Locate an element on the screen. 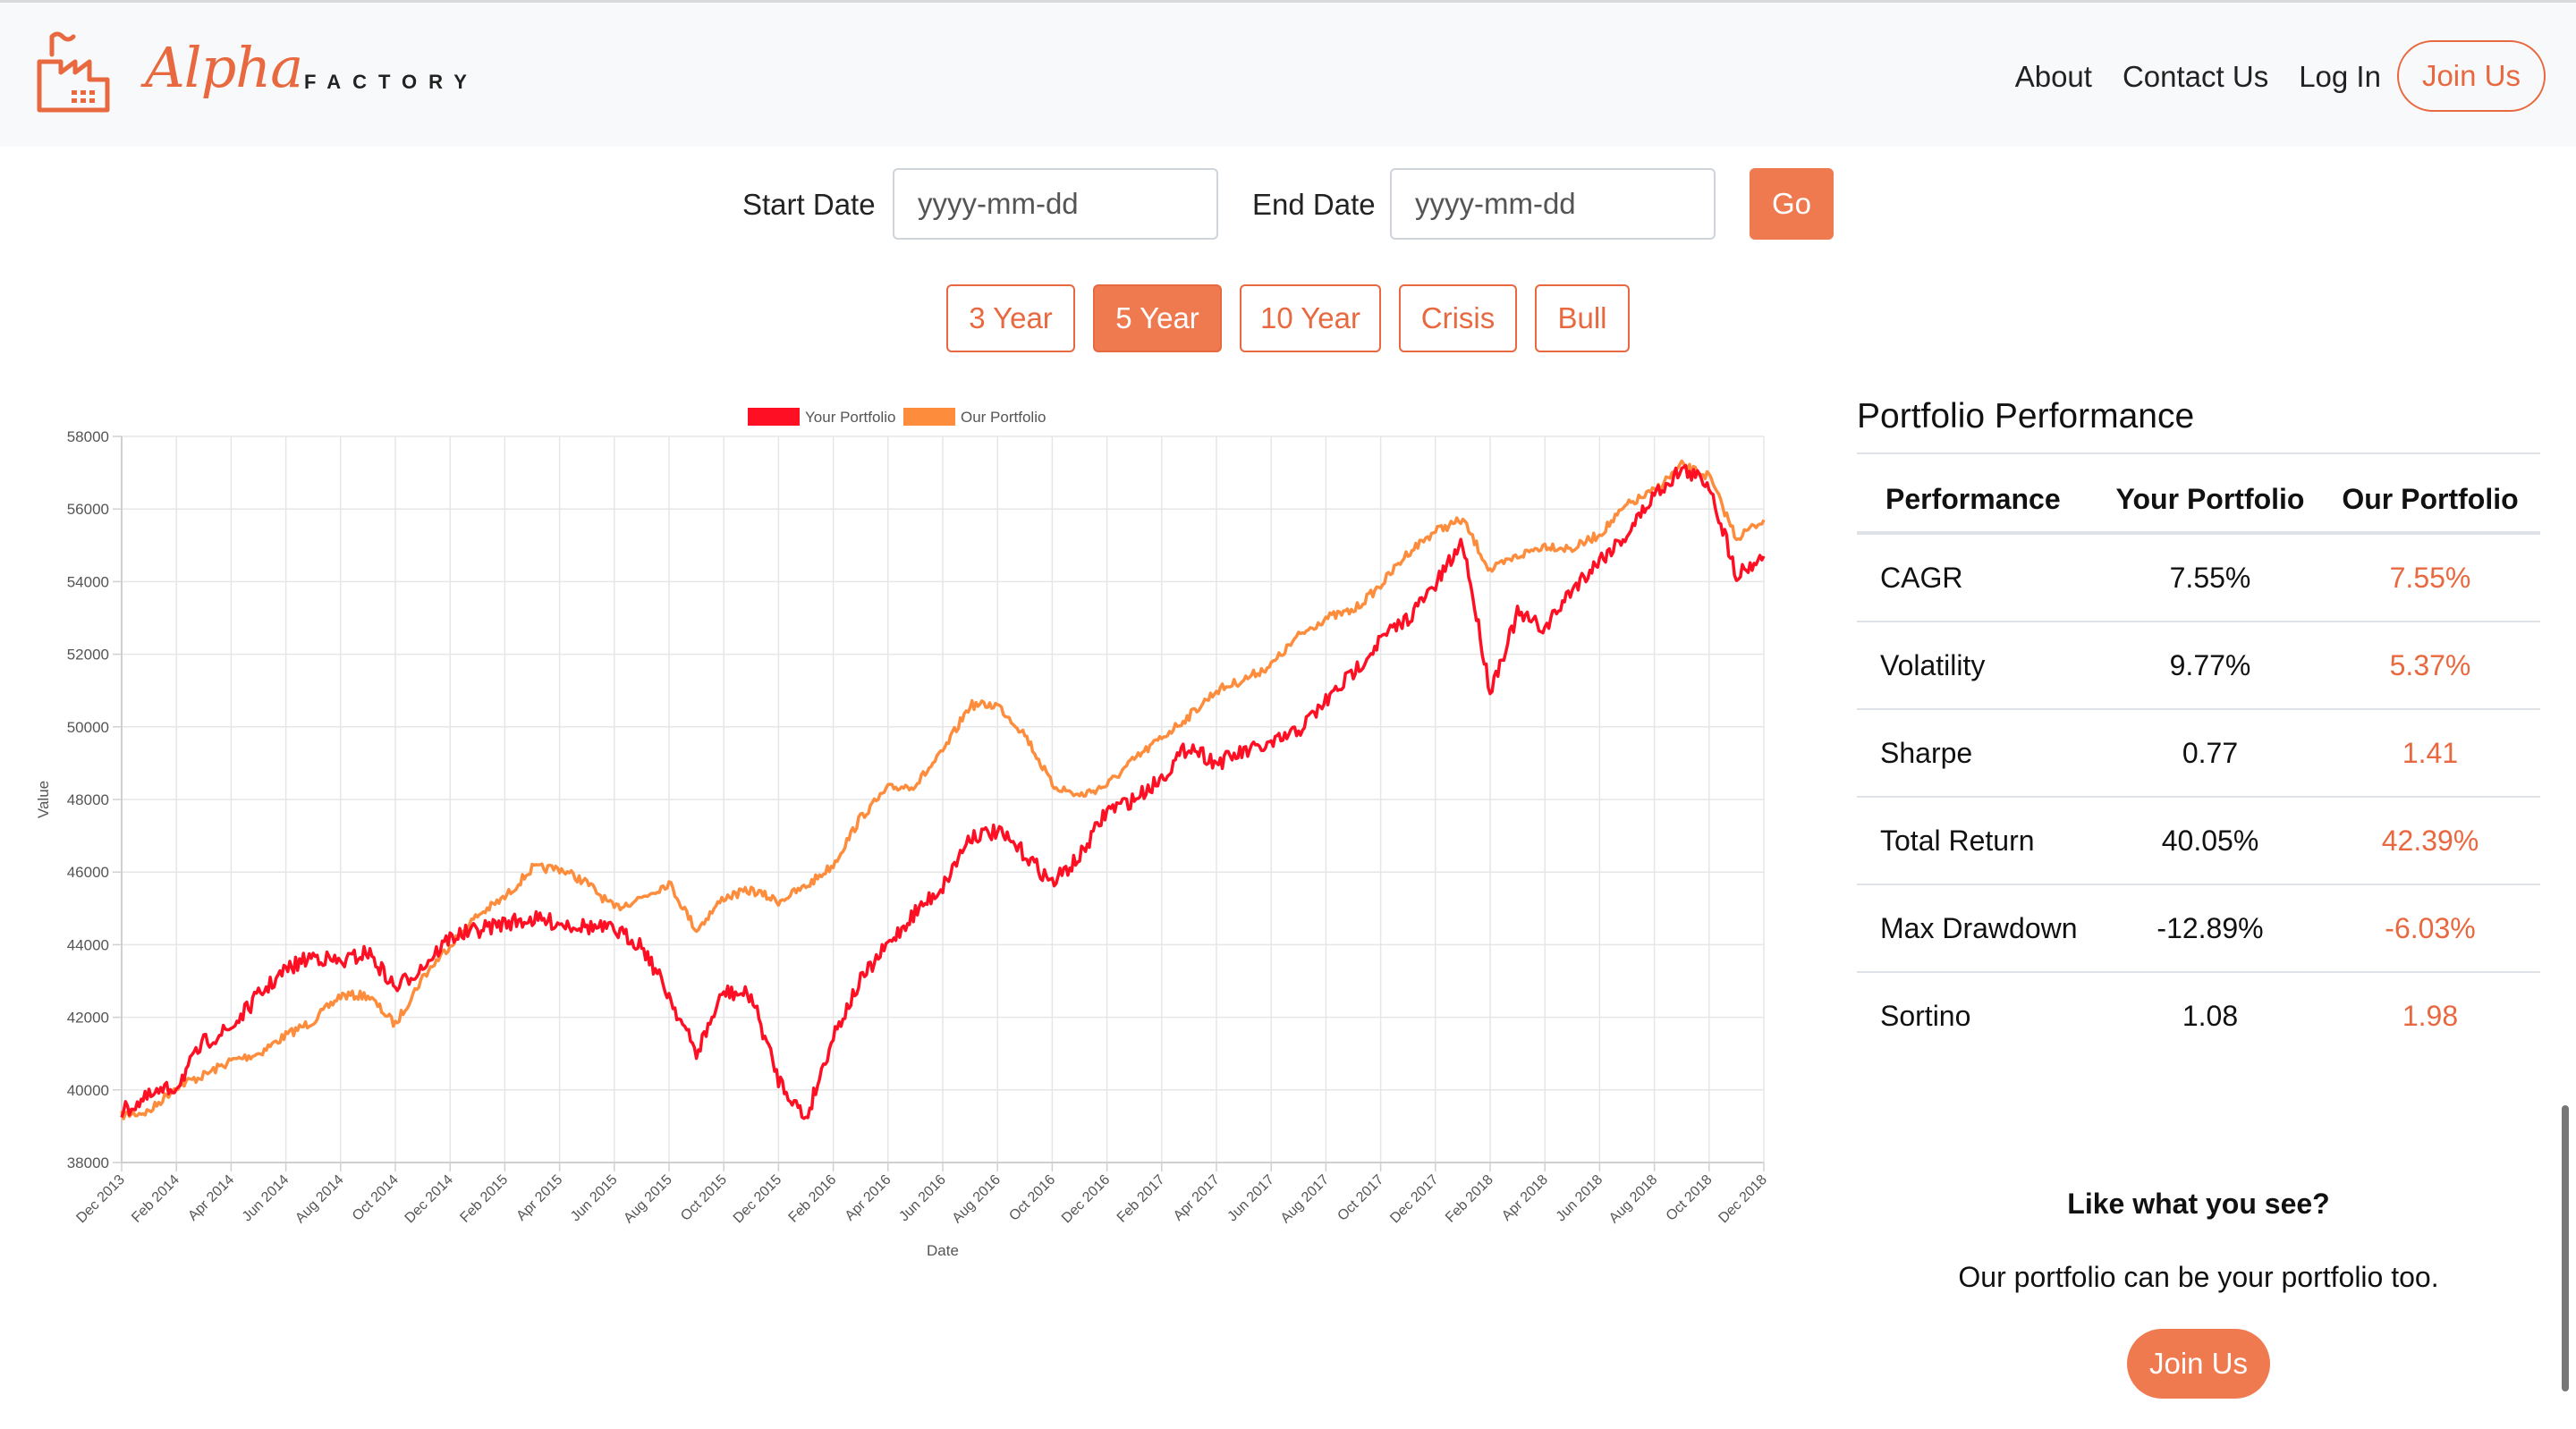 This screenshot has height=1429, width=2576. performance-row: Sharpe 0.77 1.41 is located at coordinates (2198, 753).